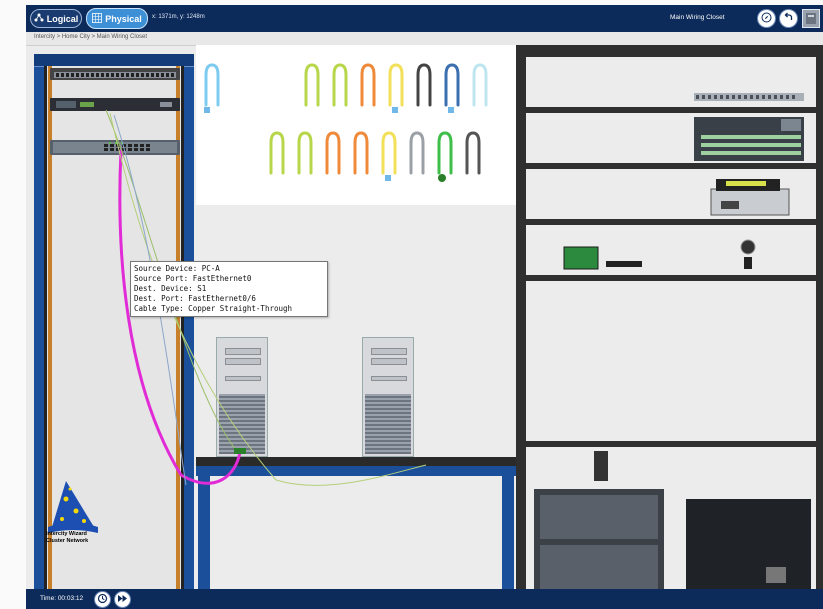 This screenshot has width=823, height=609. Describe the element at coordinates (213, 308) in the screenshot. I see `tooltip-cable-type: Cable Type: Copper Straight-Through` at that location.